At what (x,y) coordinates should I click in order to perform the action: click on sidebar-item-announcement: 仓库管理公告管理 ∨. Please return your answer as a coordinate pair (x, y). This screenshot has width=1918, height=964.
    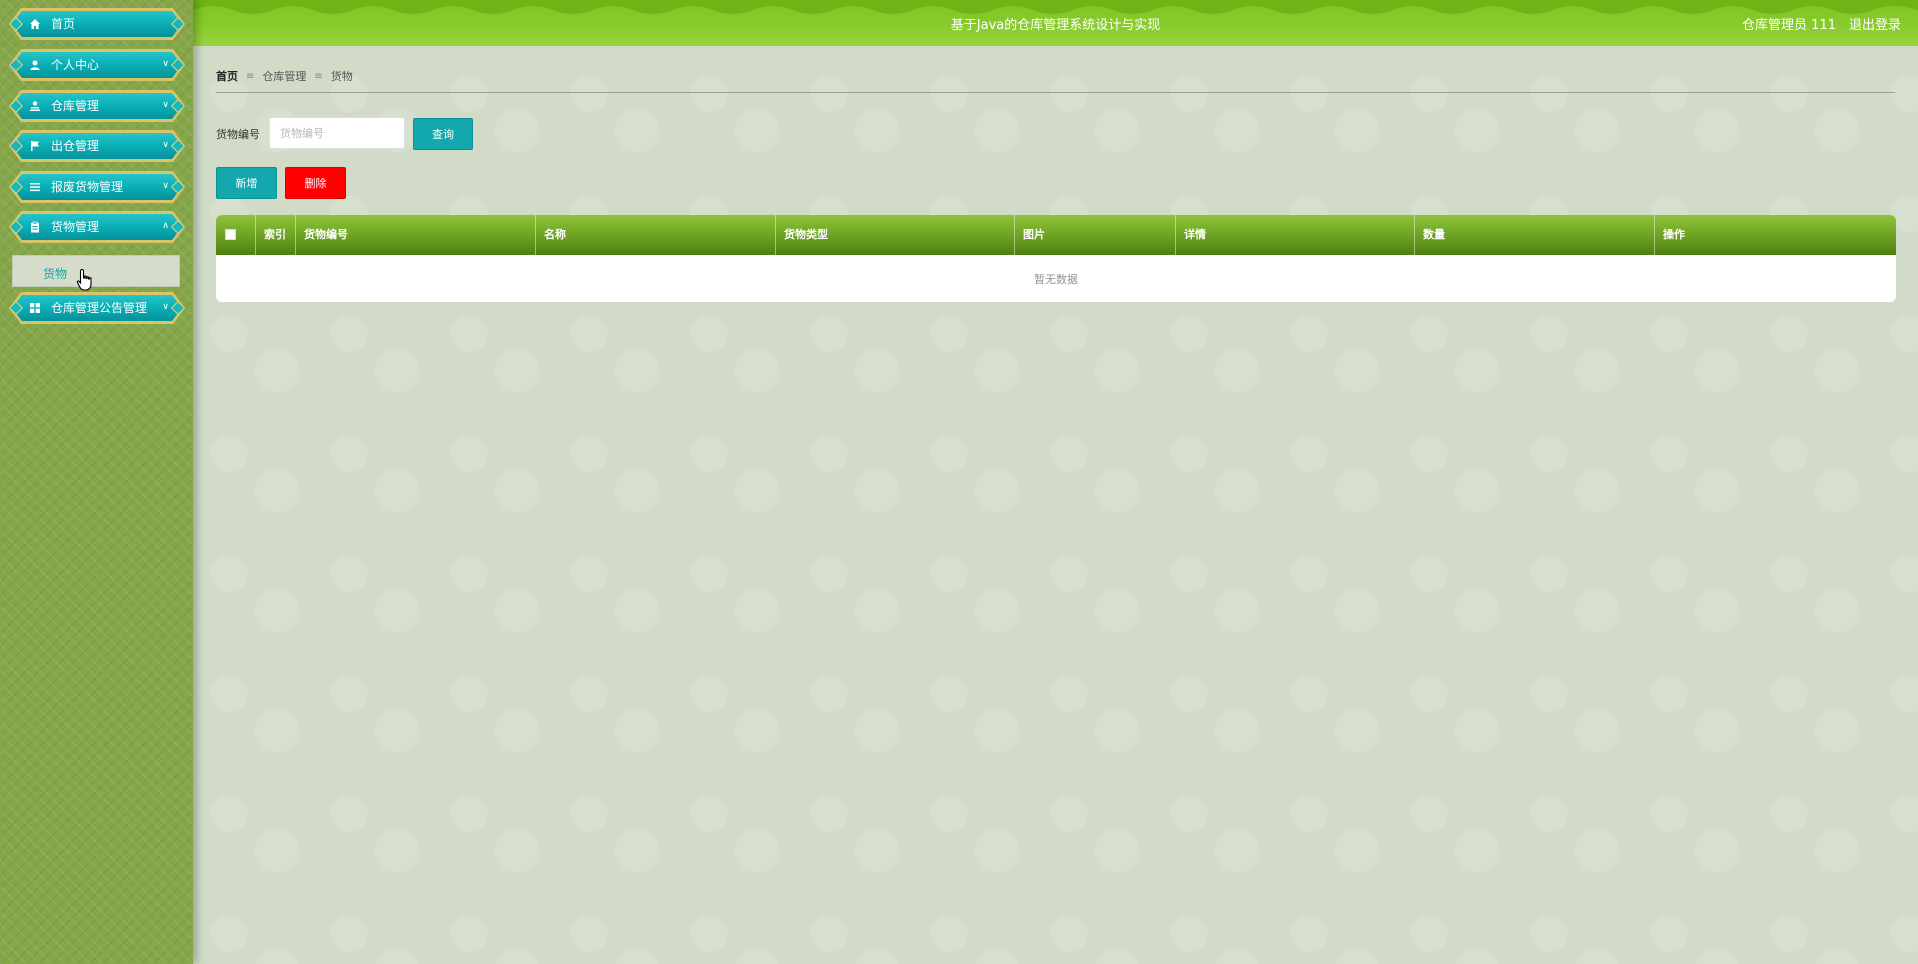
    Looking at the image, I should click on (97, 308).